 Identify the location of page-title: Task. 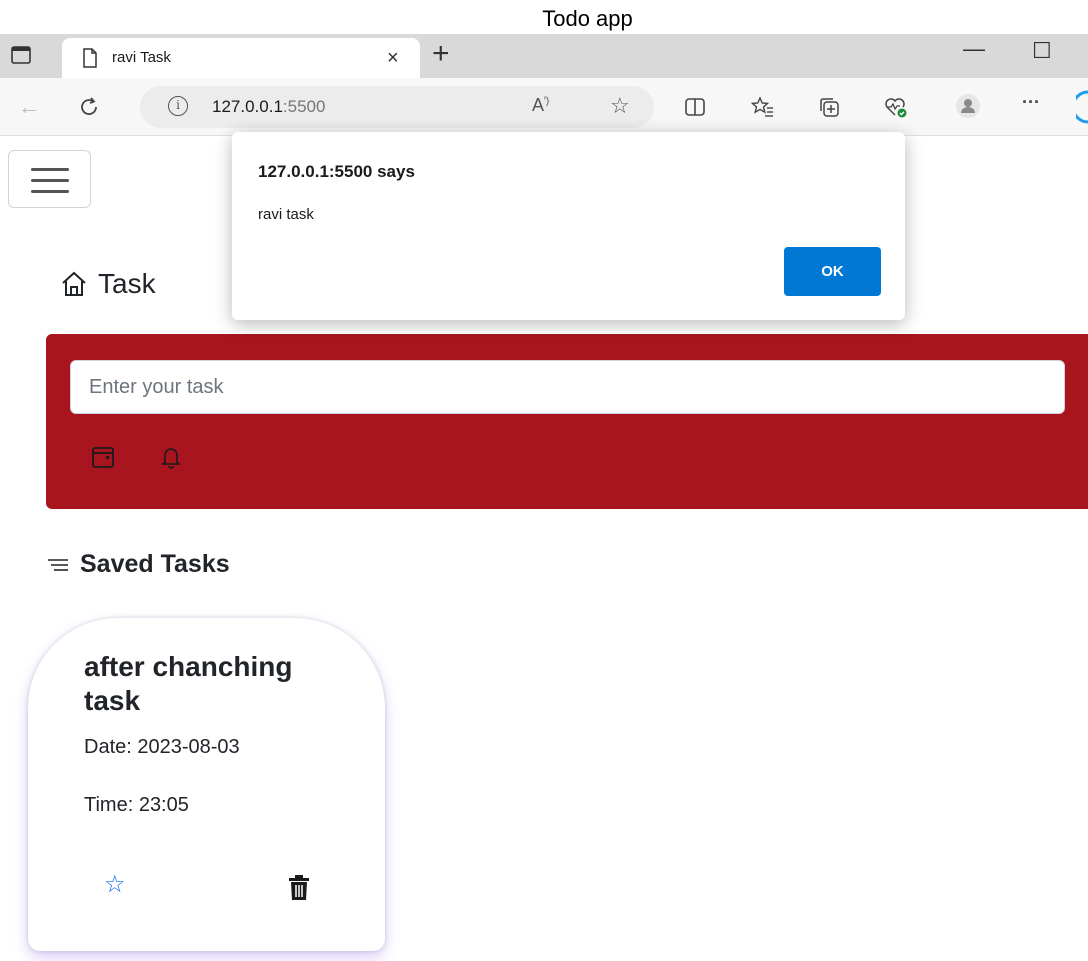
(127, 283).